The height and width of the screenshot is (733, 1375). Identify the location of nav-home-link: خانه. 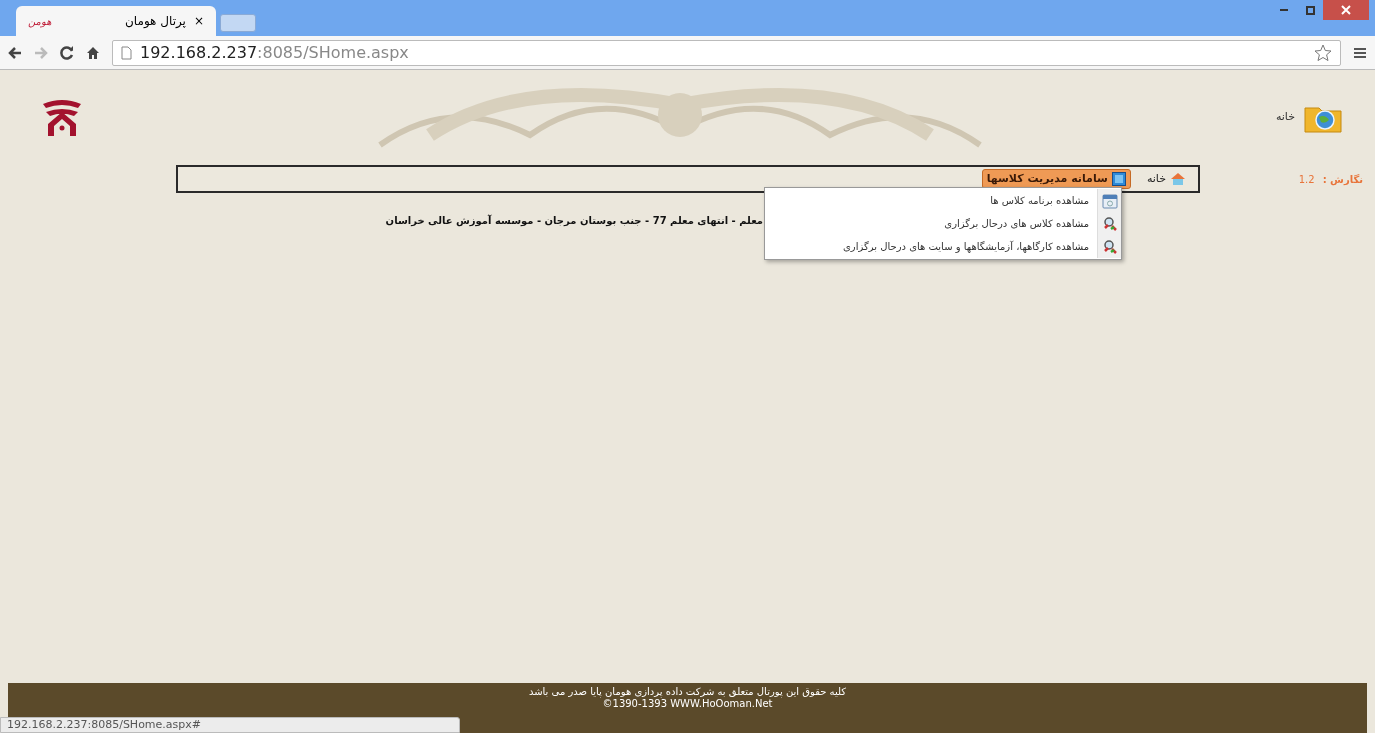
(1166, 179).